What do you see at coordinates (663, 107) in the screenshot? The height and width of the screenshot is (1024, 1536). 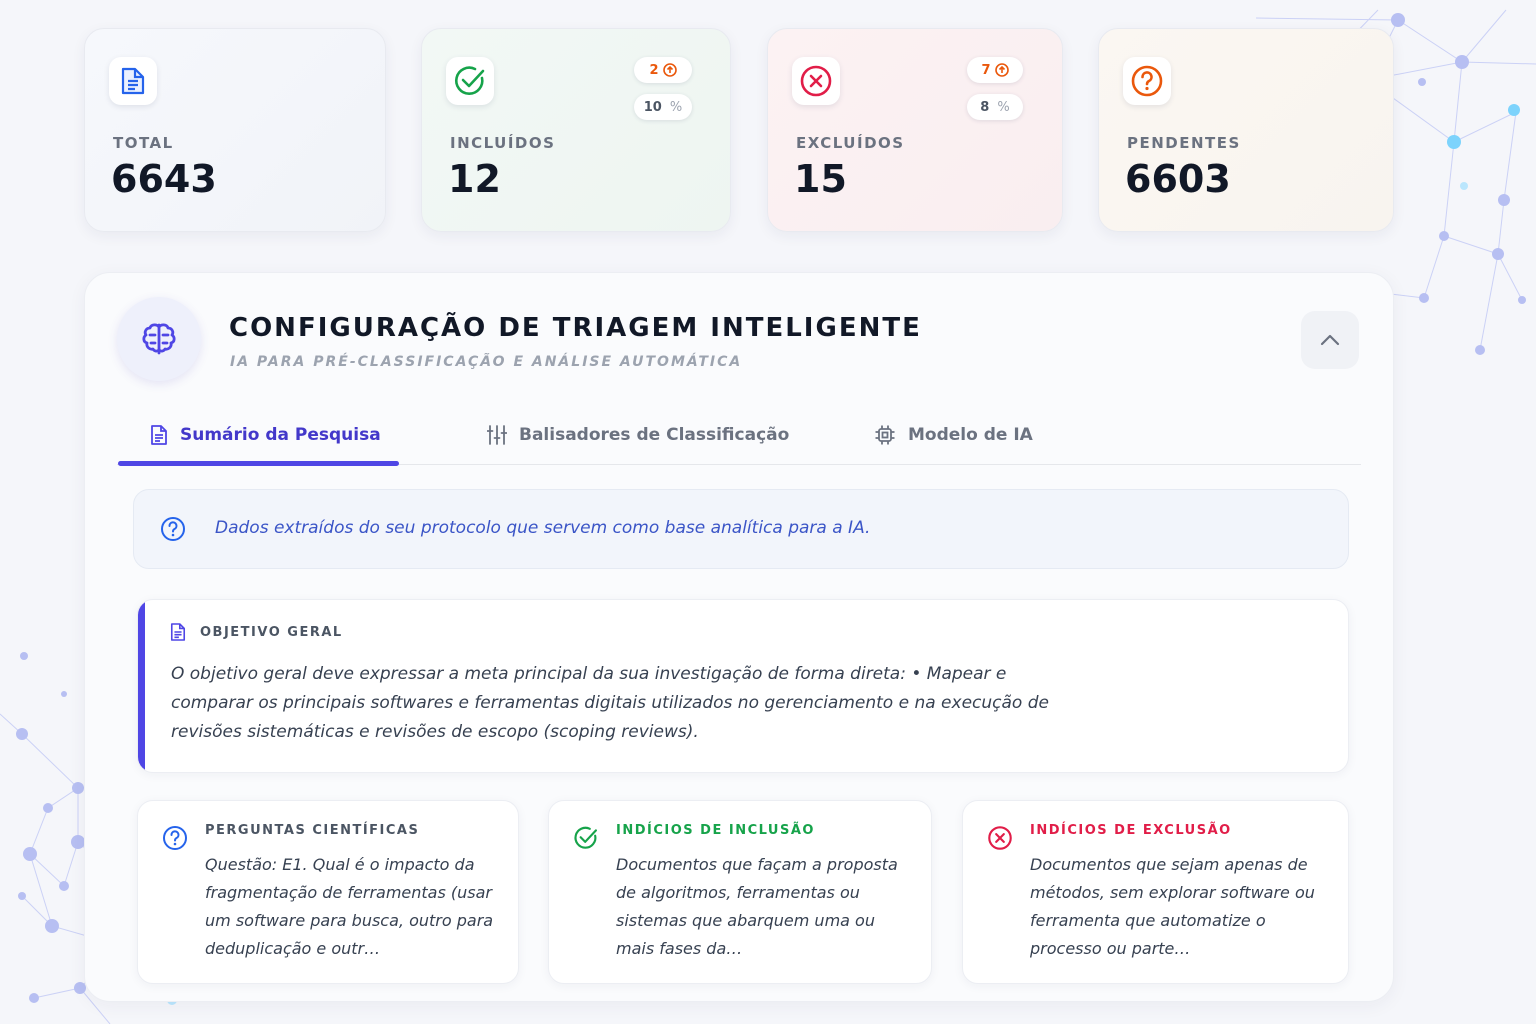 I see `included-percent-badge: 10%` at bounding box center [663, 107].